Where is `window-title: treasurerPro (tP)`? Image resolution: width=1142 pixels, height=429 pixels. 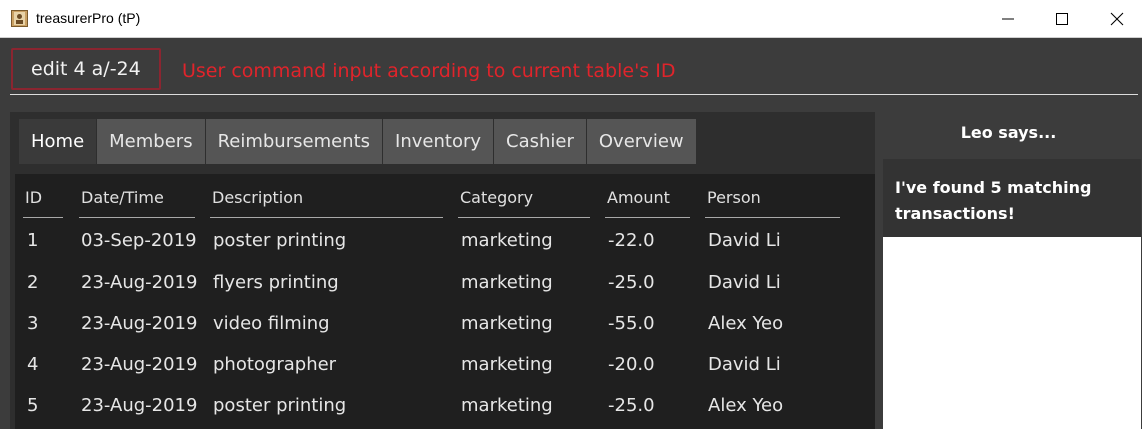
window-title: treasurerPro (tP) is located at coordinates (88, 18).